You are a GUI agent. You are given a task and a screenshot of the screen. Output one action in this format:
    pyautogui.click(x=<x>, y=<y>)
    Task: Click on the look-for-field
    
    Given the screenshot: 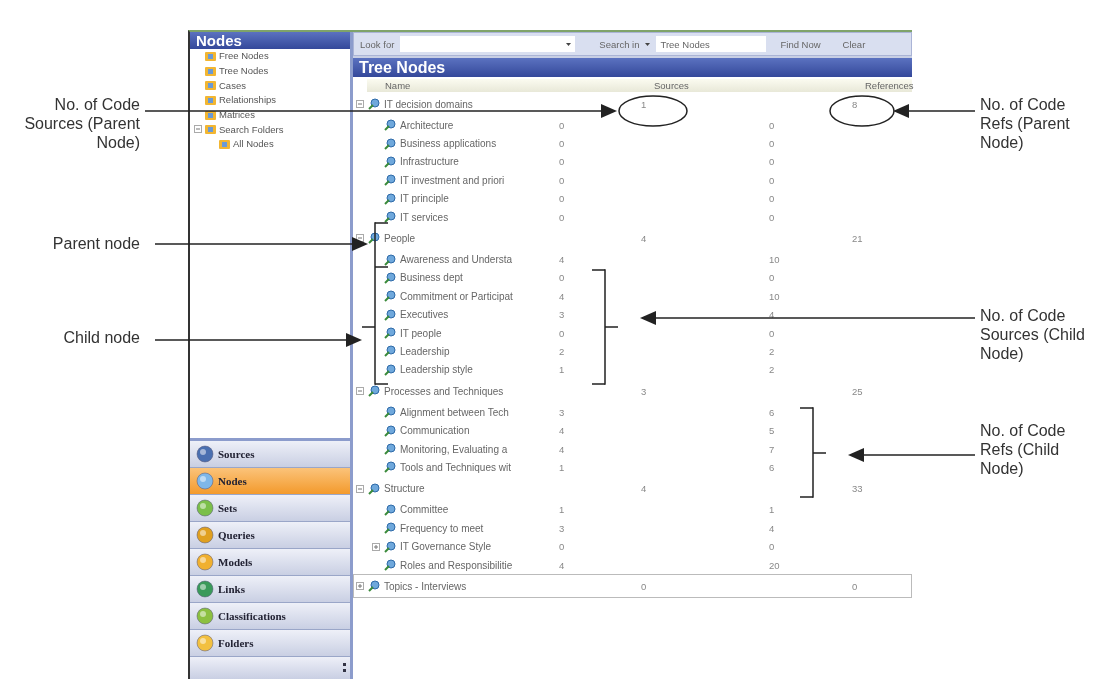 What is the action you would take?
    pyautogui.click(x=488, y=44)
    